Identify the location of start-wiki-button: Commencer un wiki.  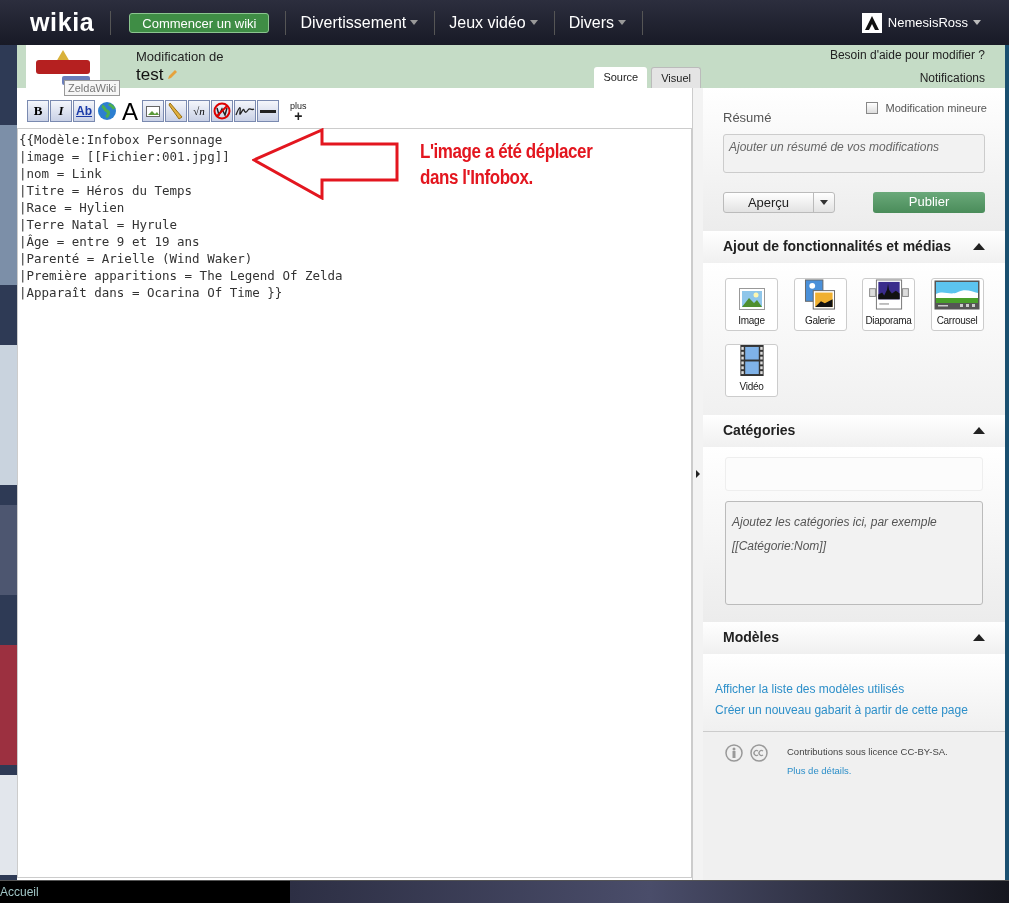
(199, 22).